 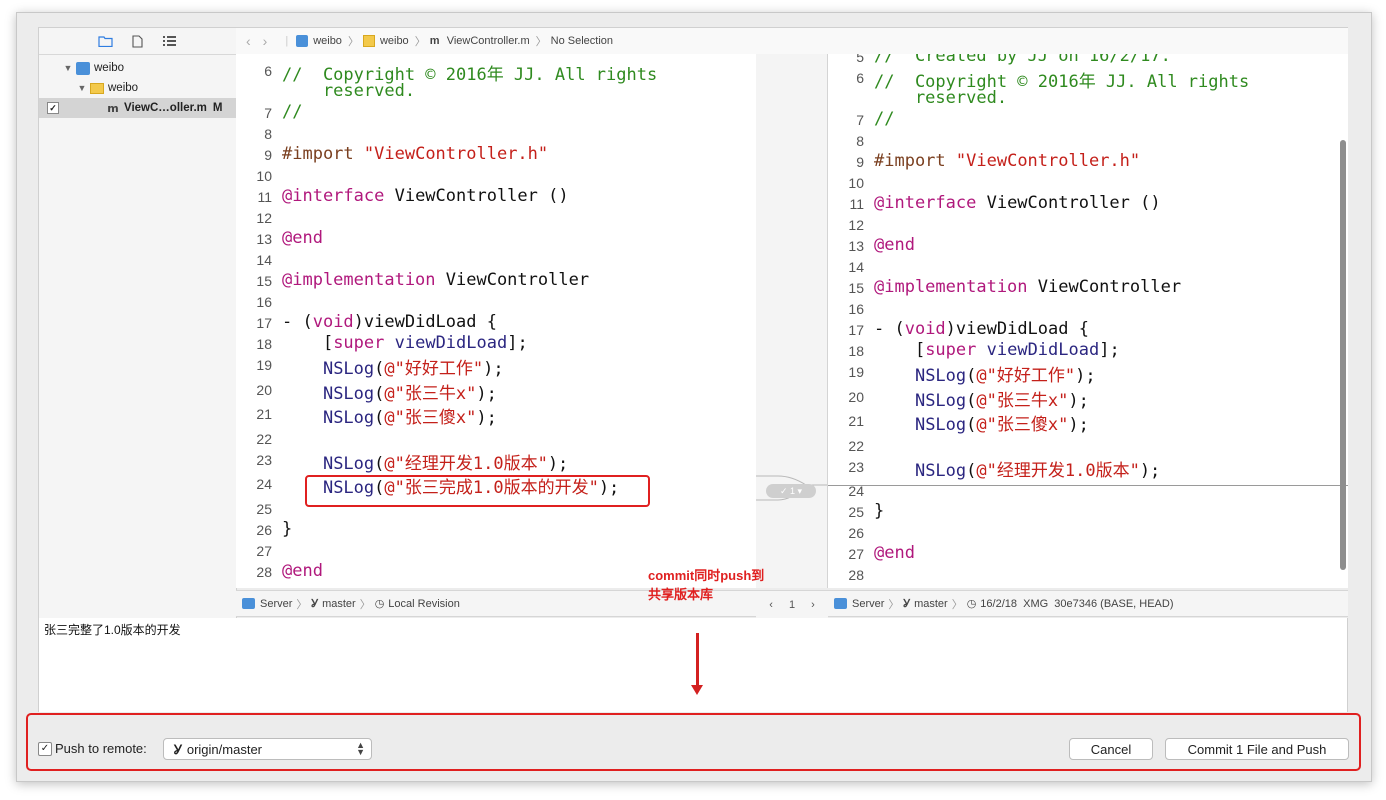 I want to click on back-forward-icon: ‹›, so click(x=262, y=41).